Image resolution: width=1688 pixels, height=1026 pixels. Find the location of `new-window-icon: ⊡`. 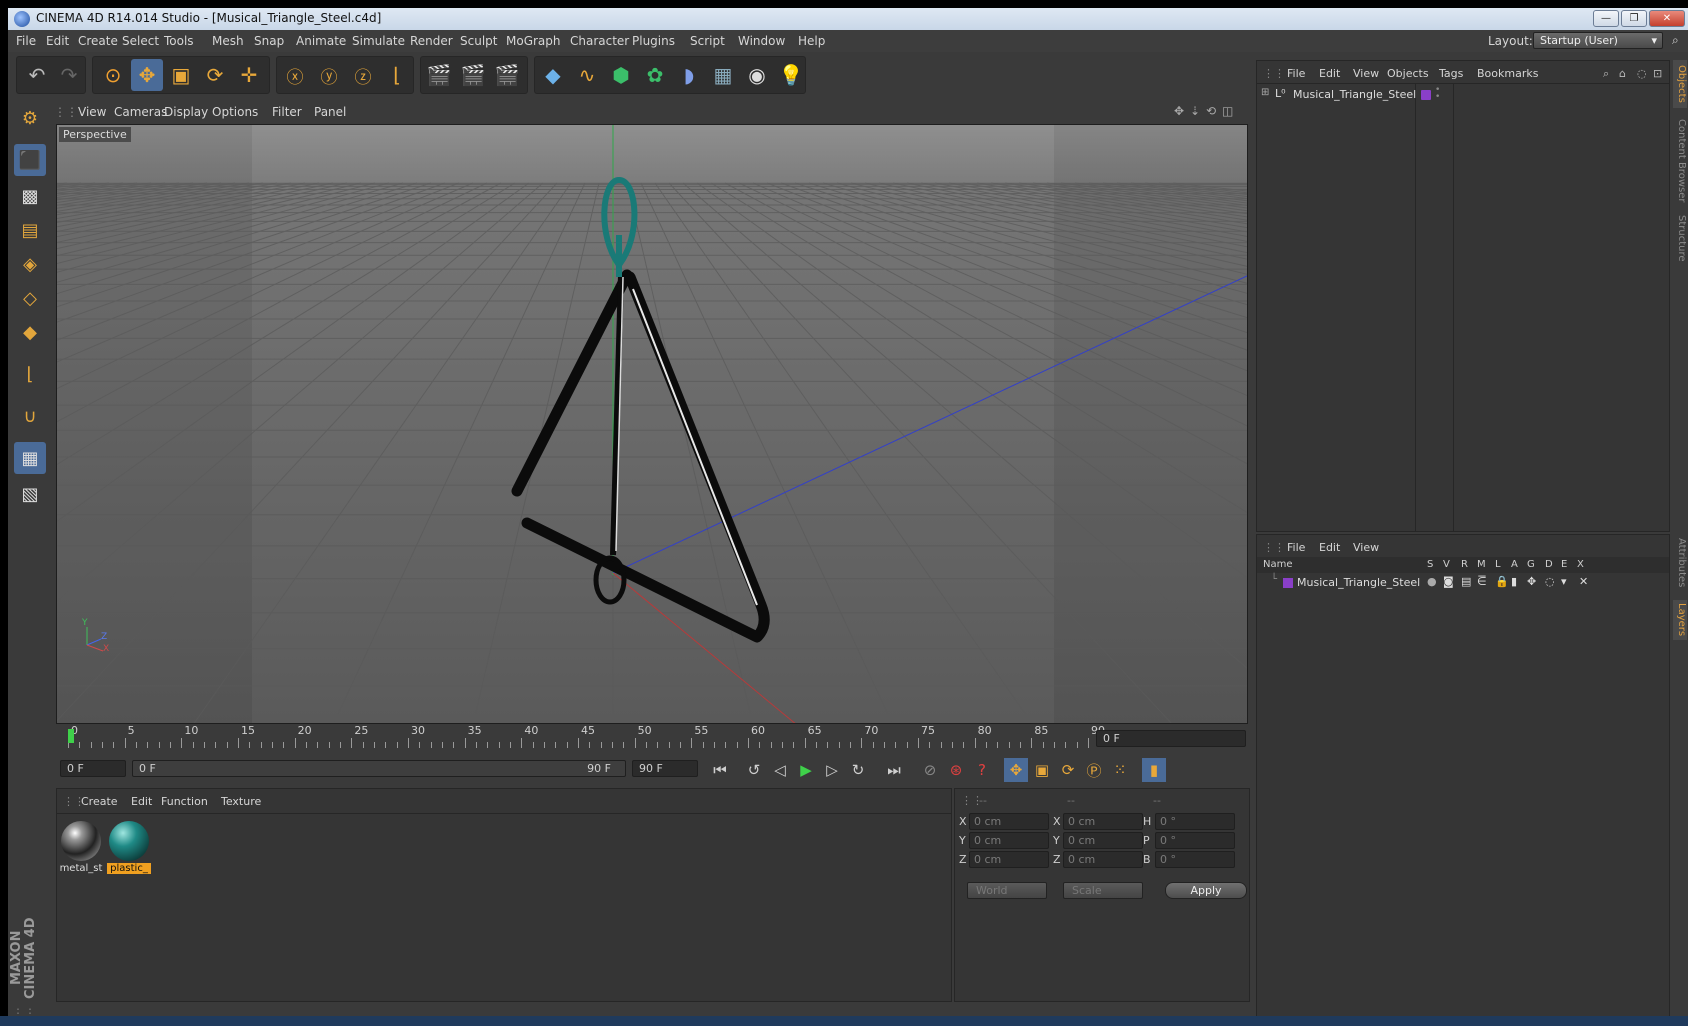

new-window-icon: ⊡ is located at coordinates (1657, 73).